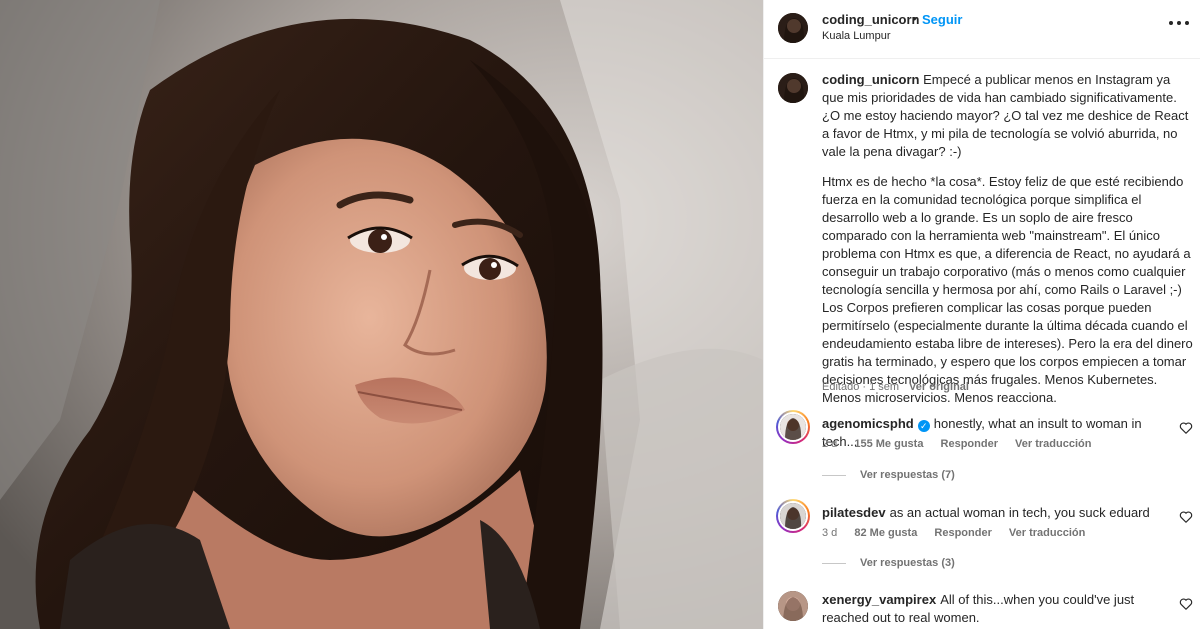  What do you see at coordinates (885, 533) in the screenshot?
I see `comment-likes: 82 Me gusta` at bounding box center [885, 533].